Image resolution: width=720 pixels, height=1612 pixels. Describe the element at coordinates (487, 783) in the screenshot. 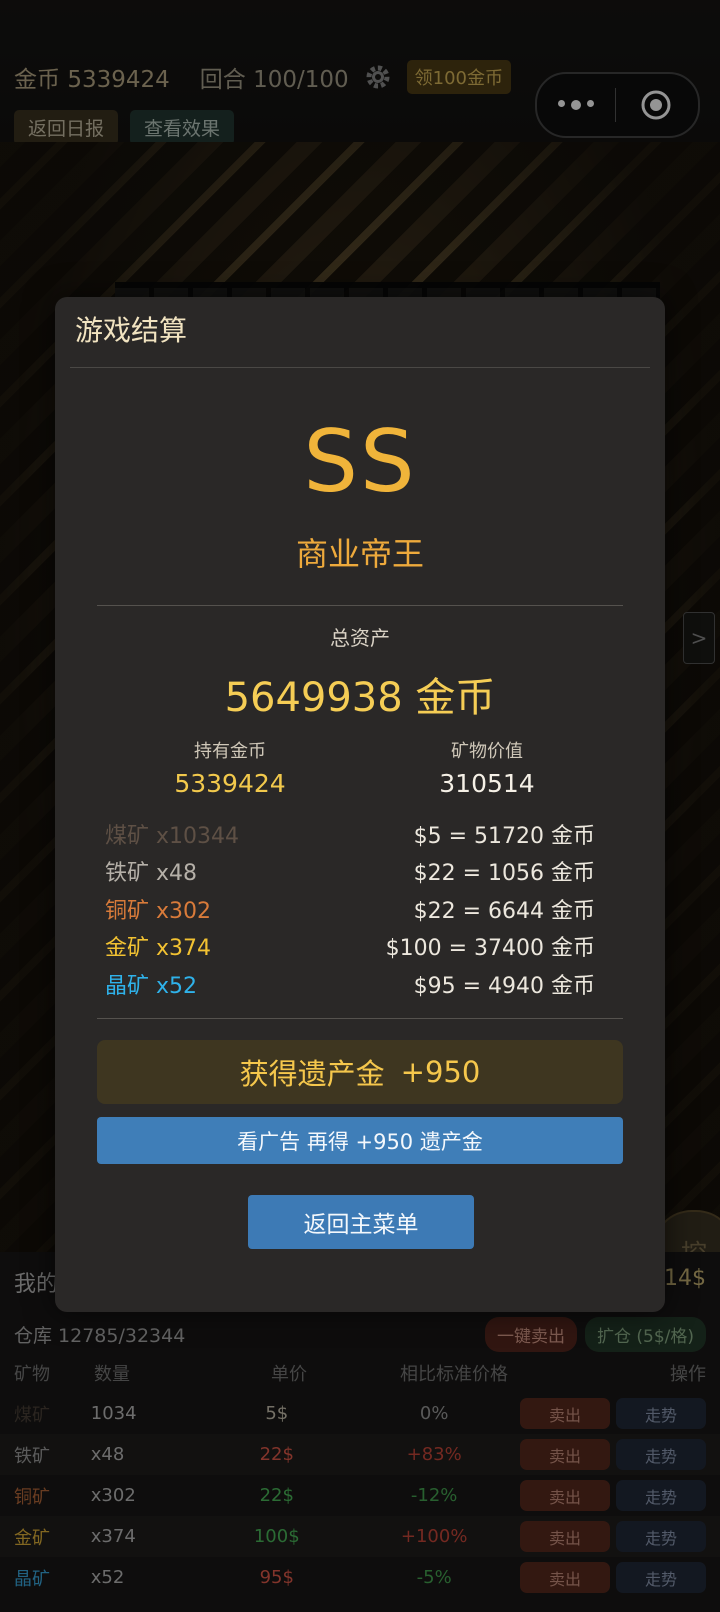

I see `ore-value-value: 310514` at that location.